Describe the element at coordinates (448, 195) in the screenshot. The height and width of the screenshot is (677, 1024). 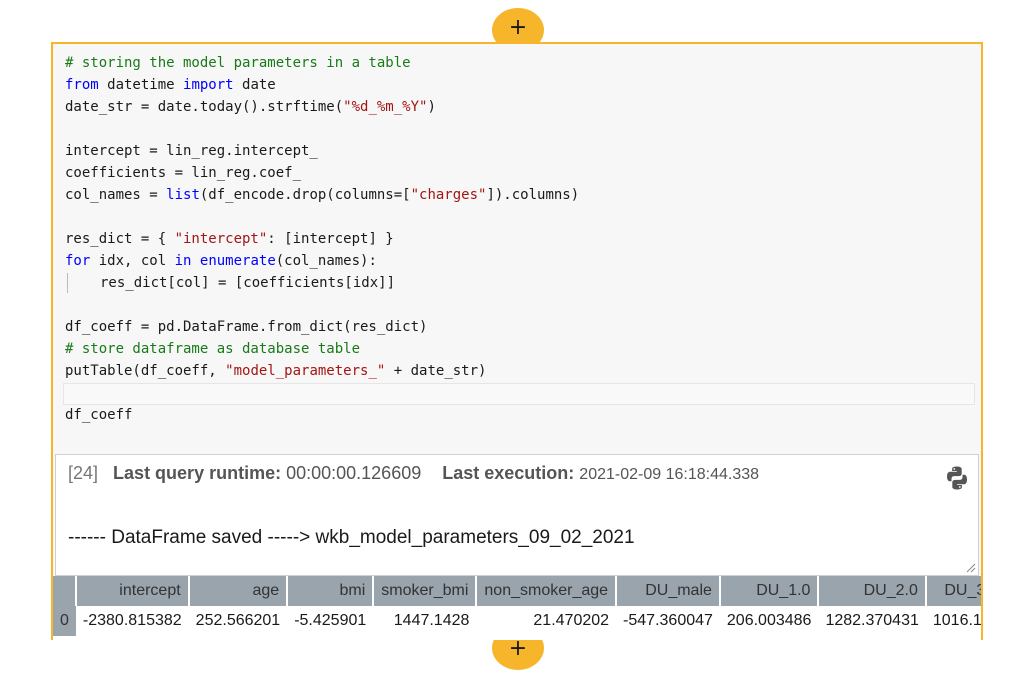
I see `code-token: "charges"` at that location.